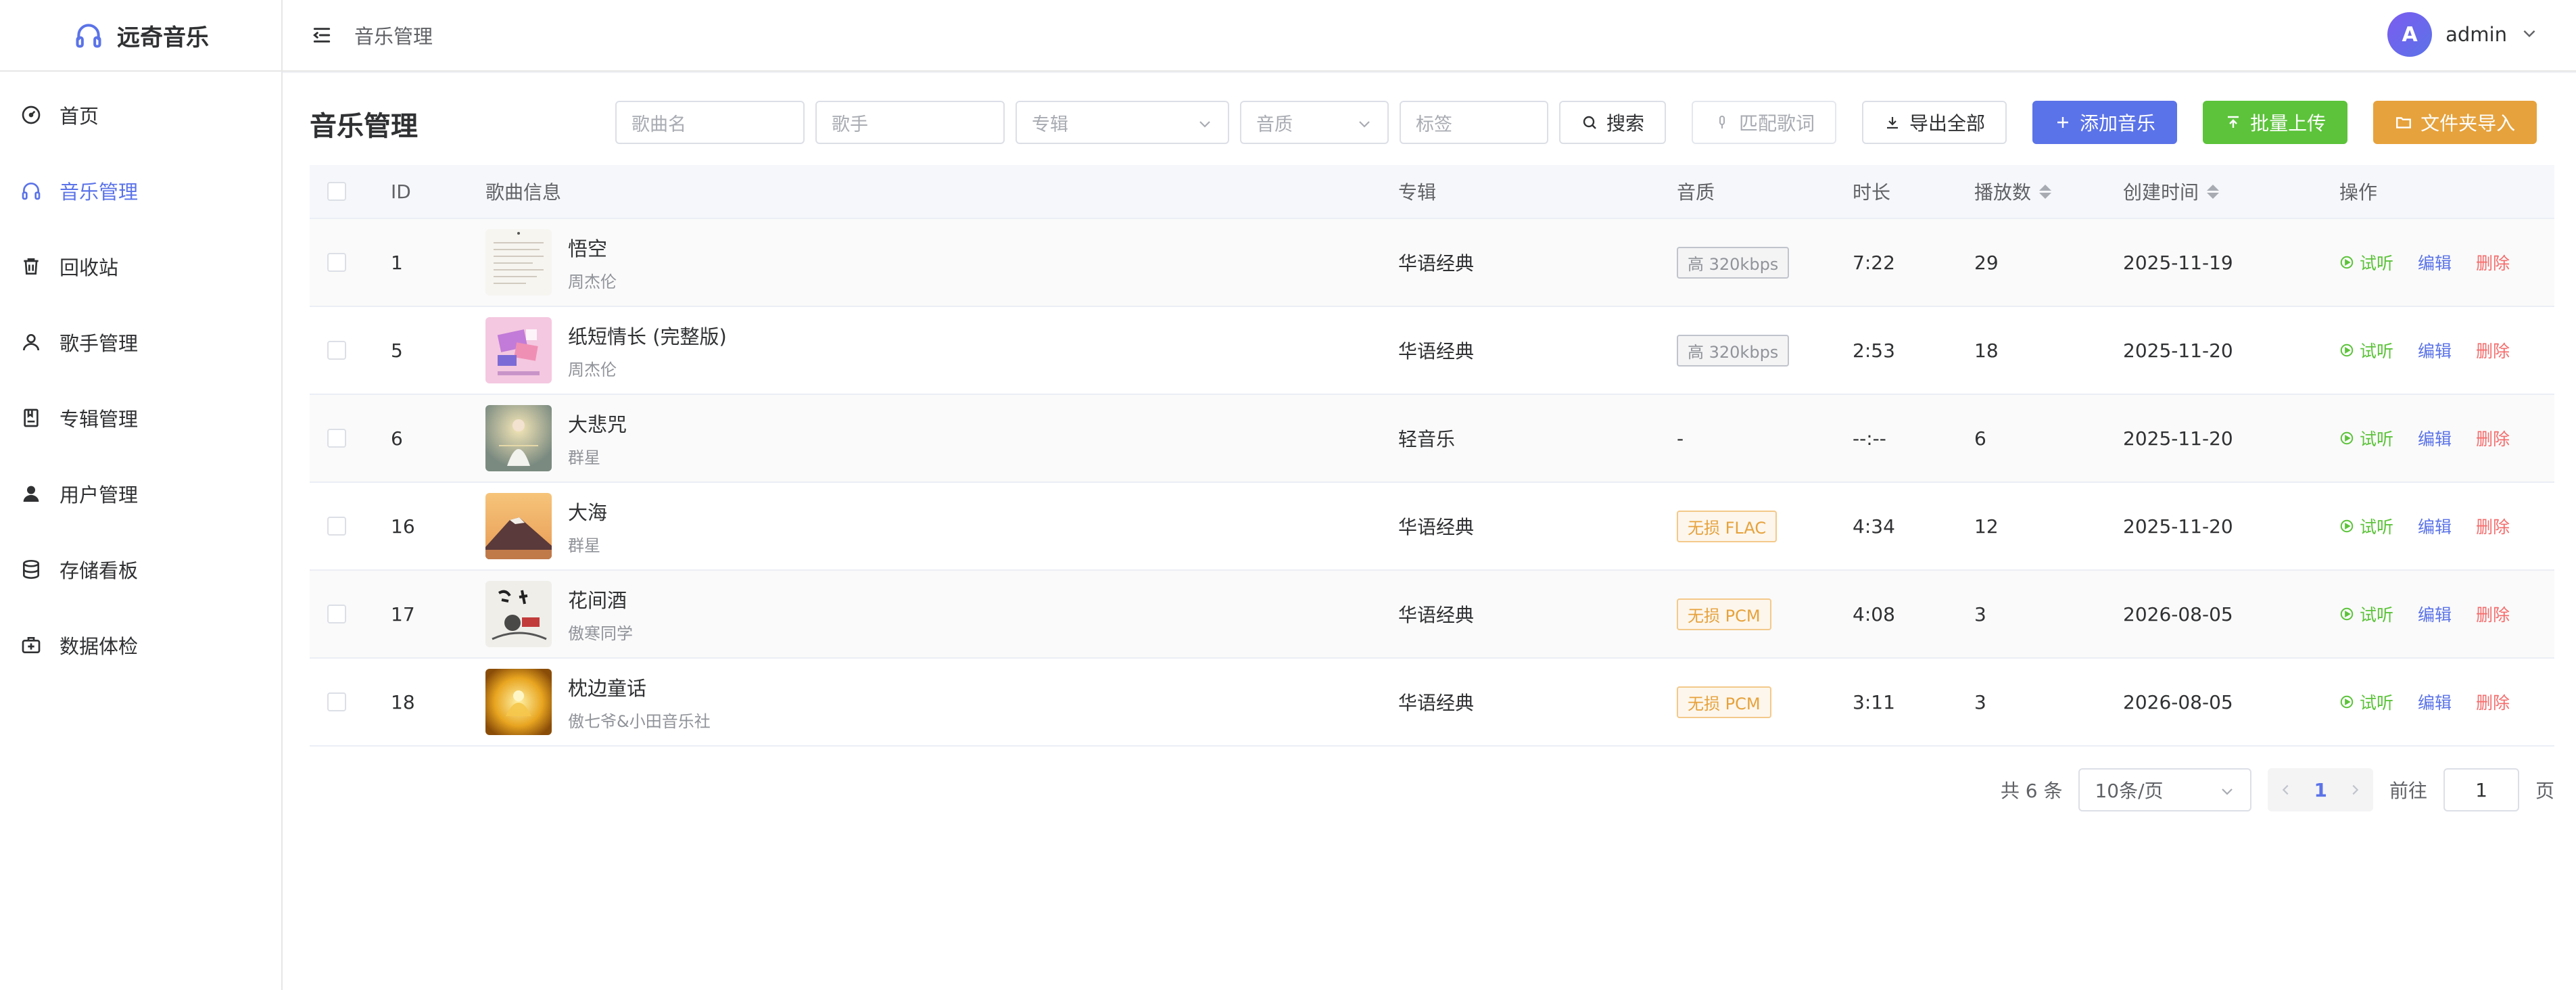  Describe the element at coordinates (1589, 123) in the screenshot. I see `search-icon` at that location.